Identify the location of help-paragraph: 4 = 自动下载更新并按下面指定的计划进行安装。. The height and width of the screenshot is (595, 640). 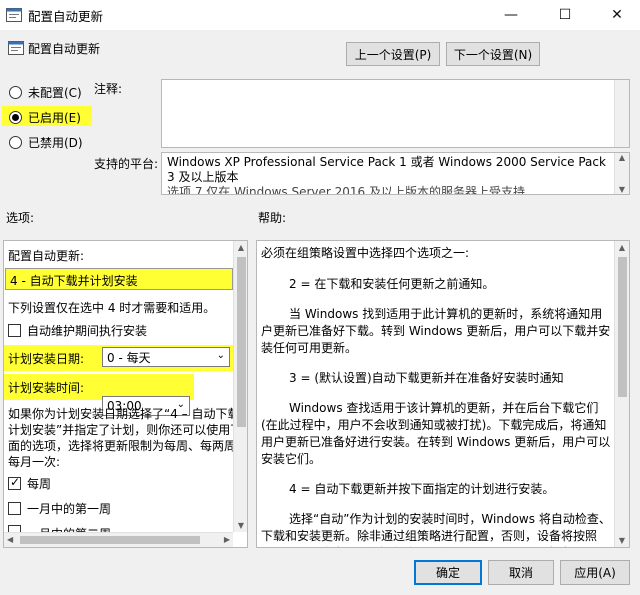
(422, 489).